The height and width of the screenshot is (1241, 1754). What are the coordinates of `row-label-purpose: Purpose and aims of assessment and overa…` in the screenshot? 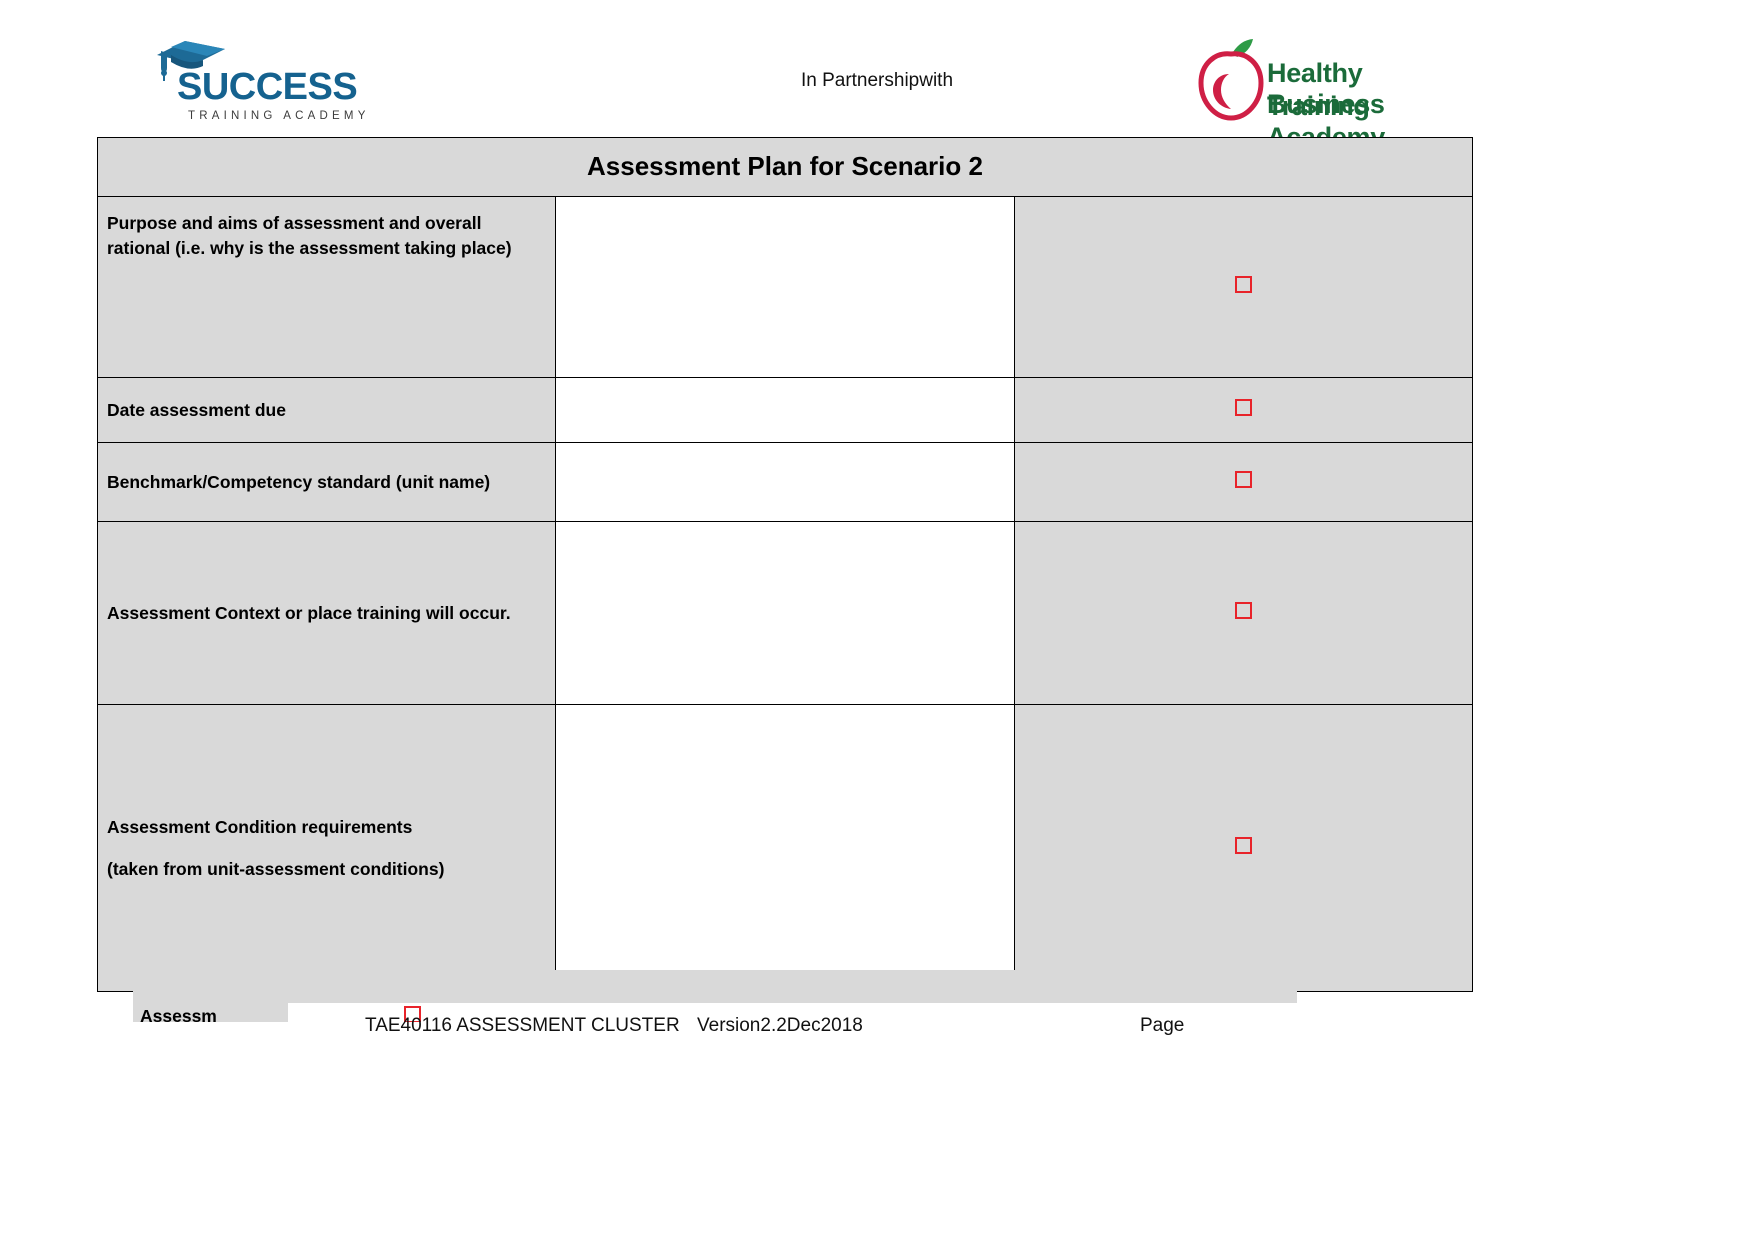 It's located at (326, 287).